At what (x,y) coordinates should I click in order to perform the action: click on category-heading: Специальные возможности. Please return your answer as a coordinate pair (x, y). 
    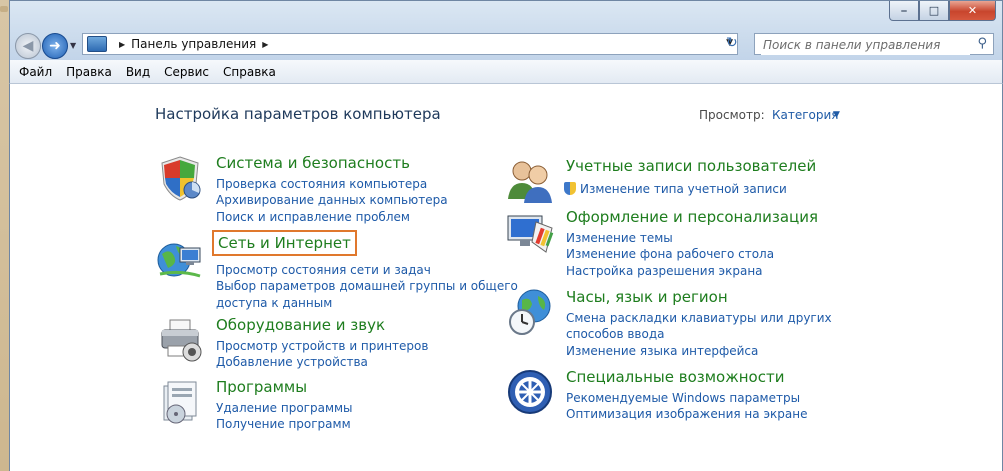
    Looking at the image, I should click on (675, 377).